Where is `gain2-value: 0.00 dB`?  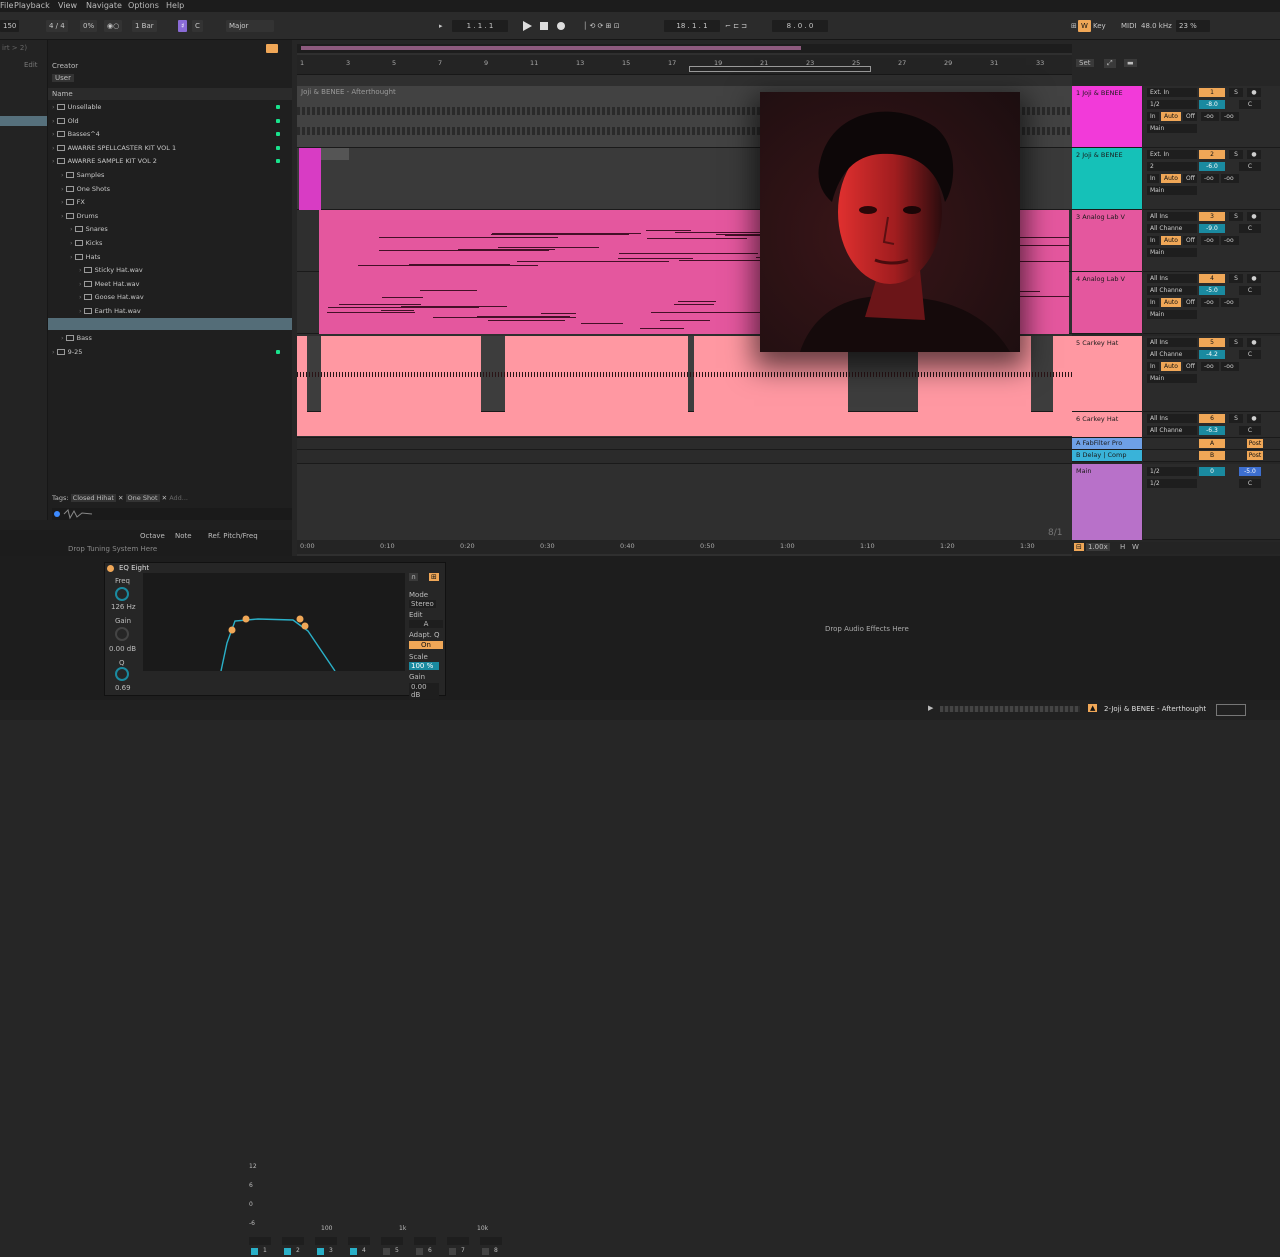
gain2-value: 0.00 dB is located at coordinates (424, 691).